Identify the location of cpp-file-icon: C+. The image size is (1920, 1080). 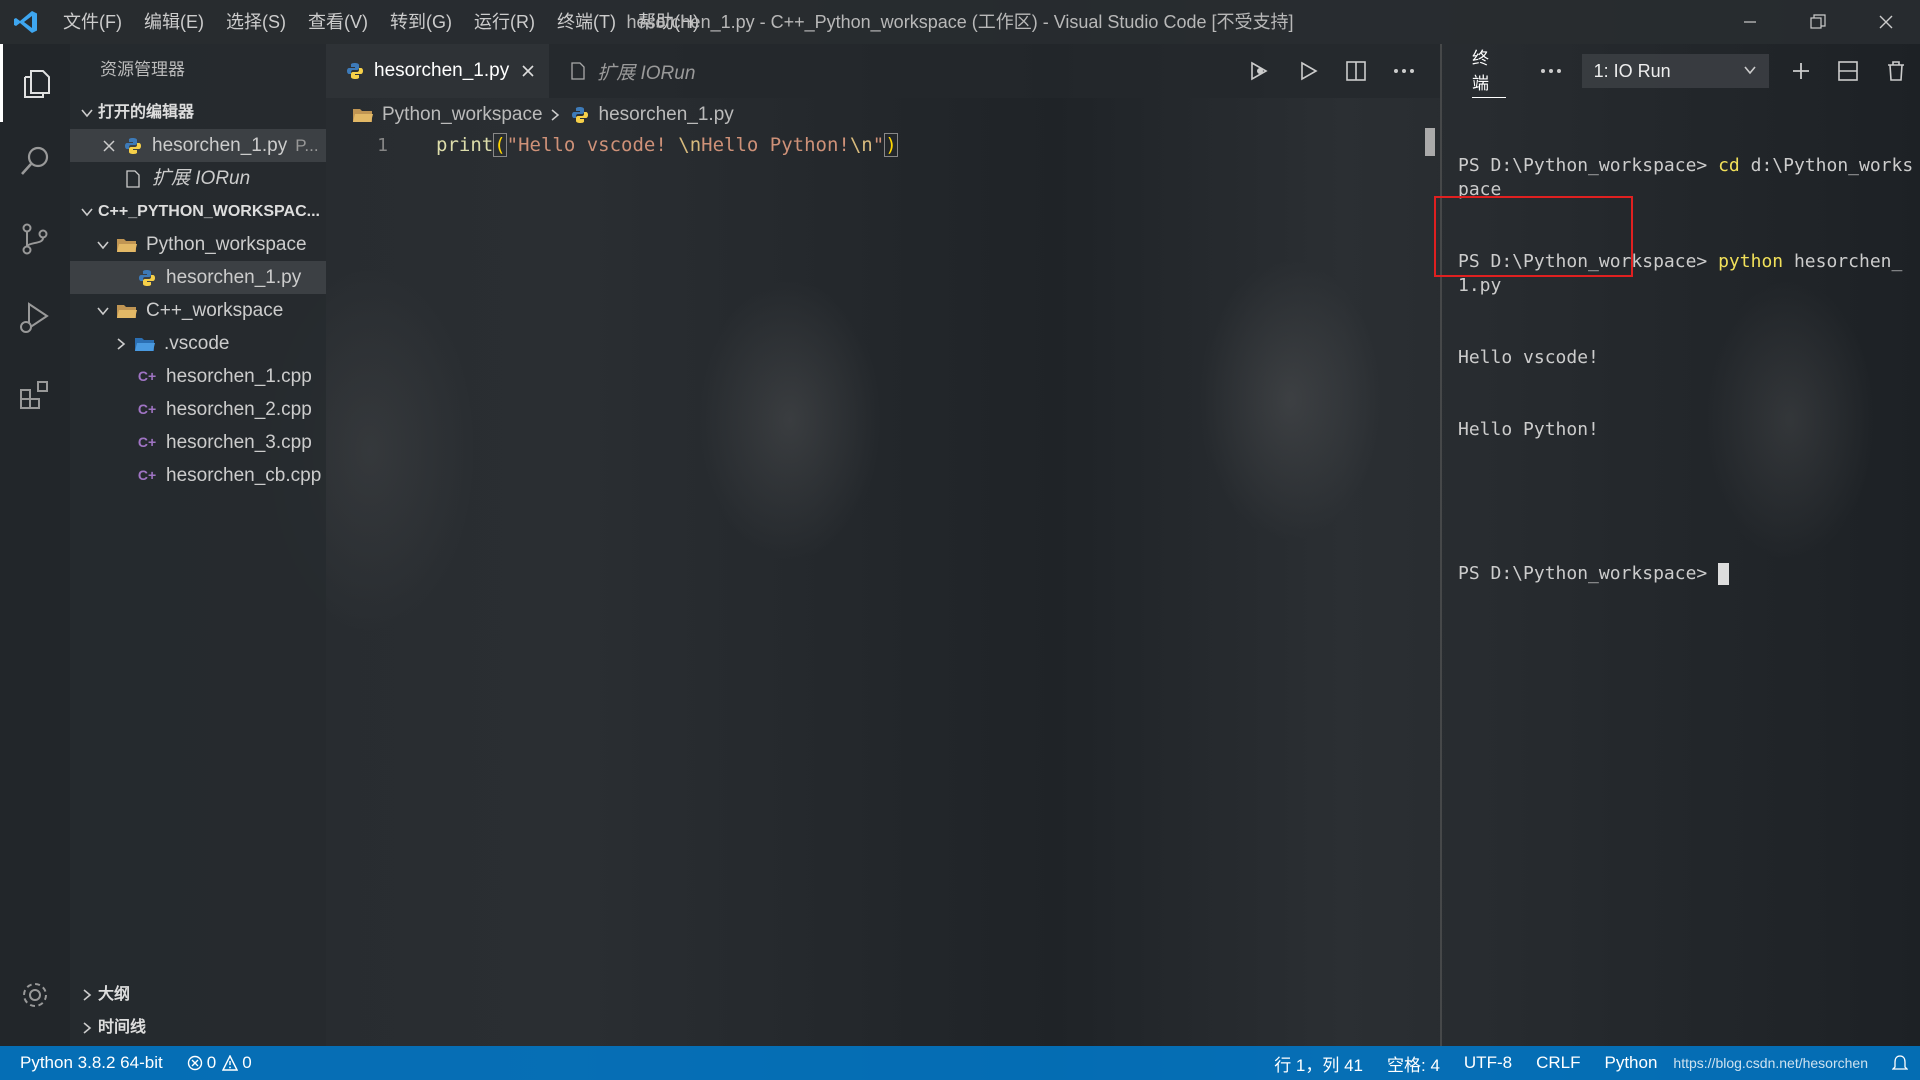
(147, 409).